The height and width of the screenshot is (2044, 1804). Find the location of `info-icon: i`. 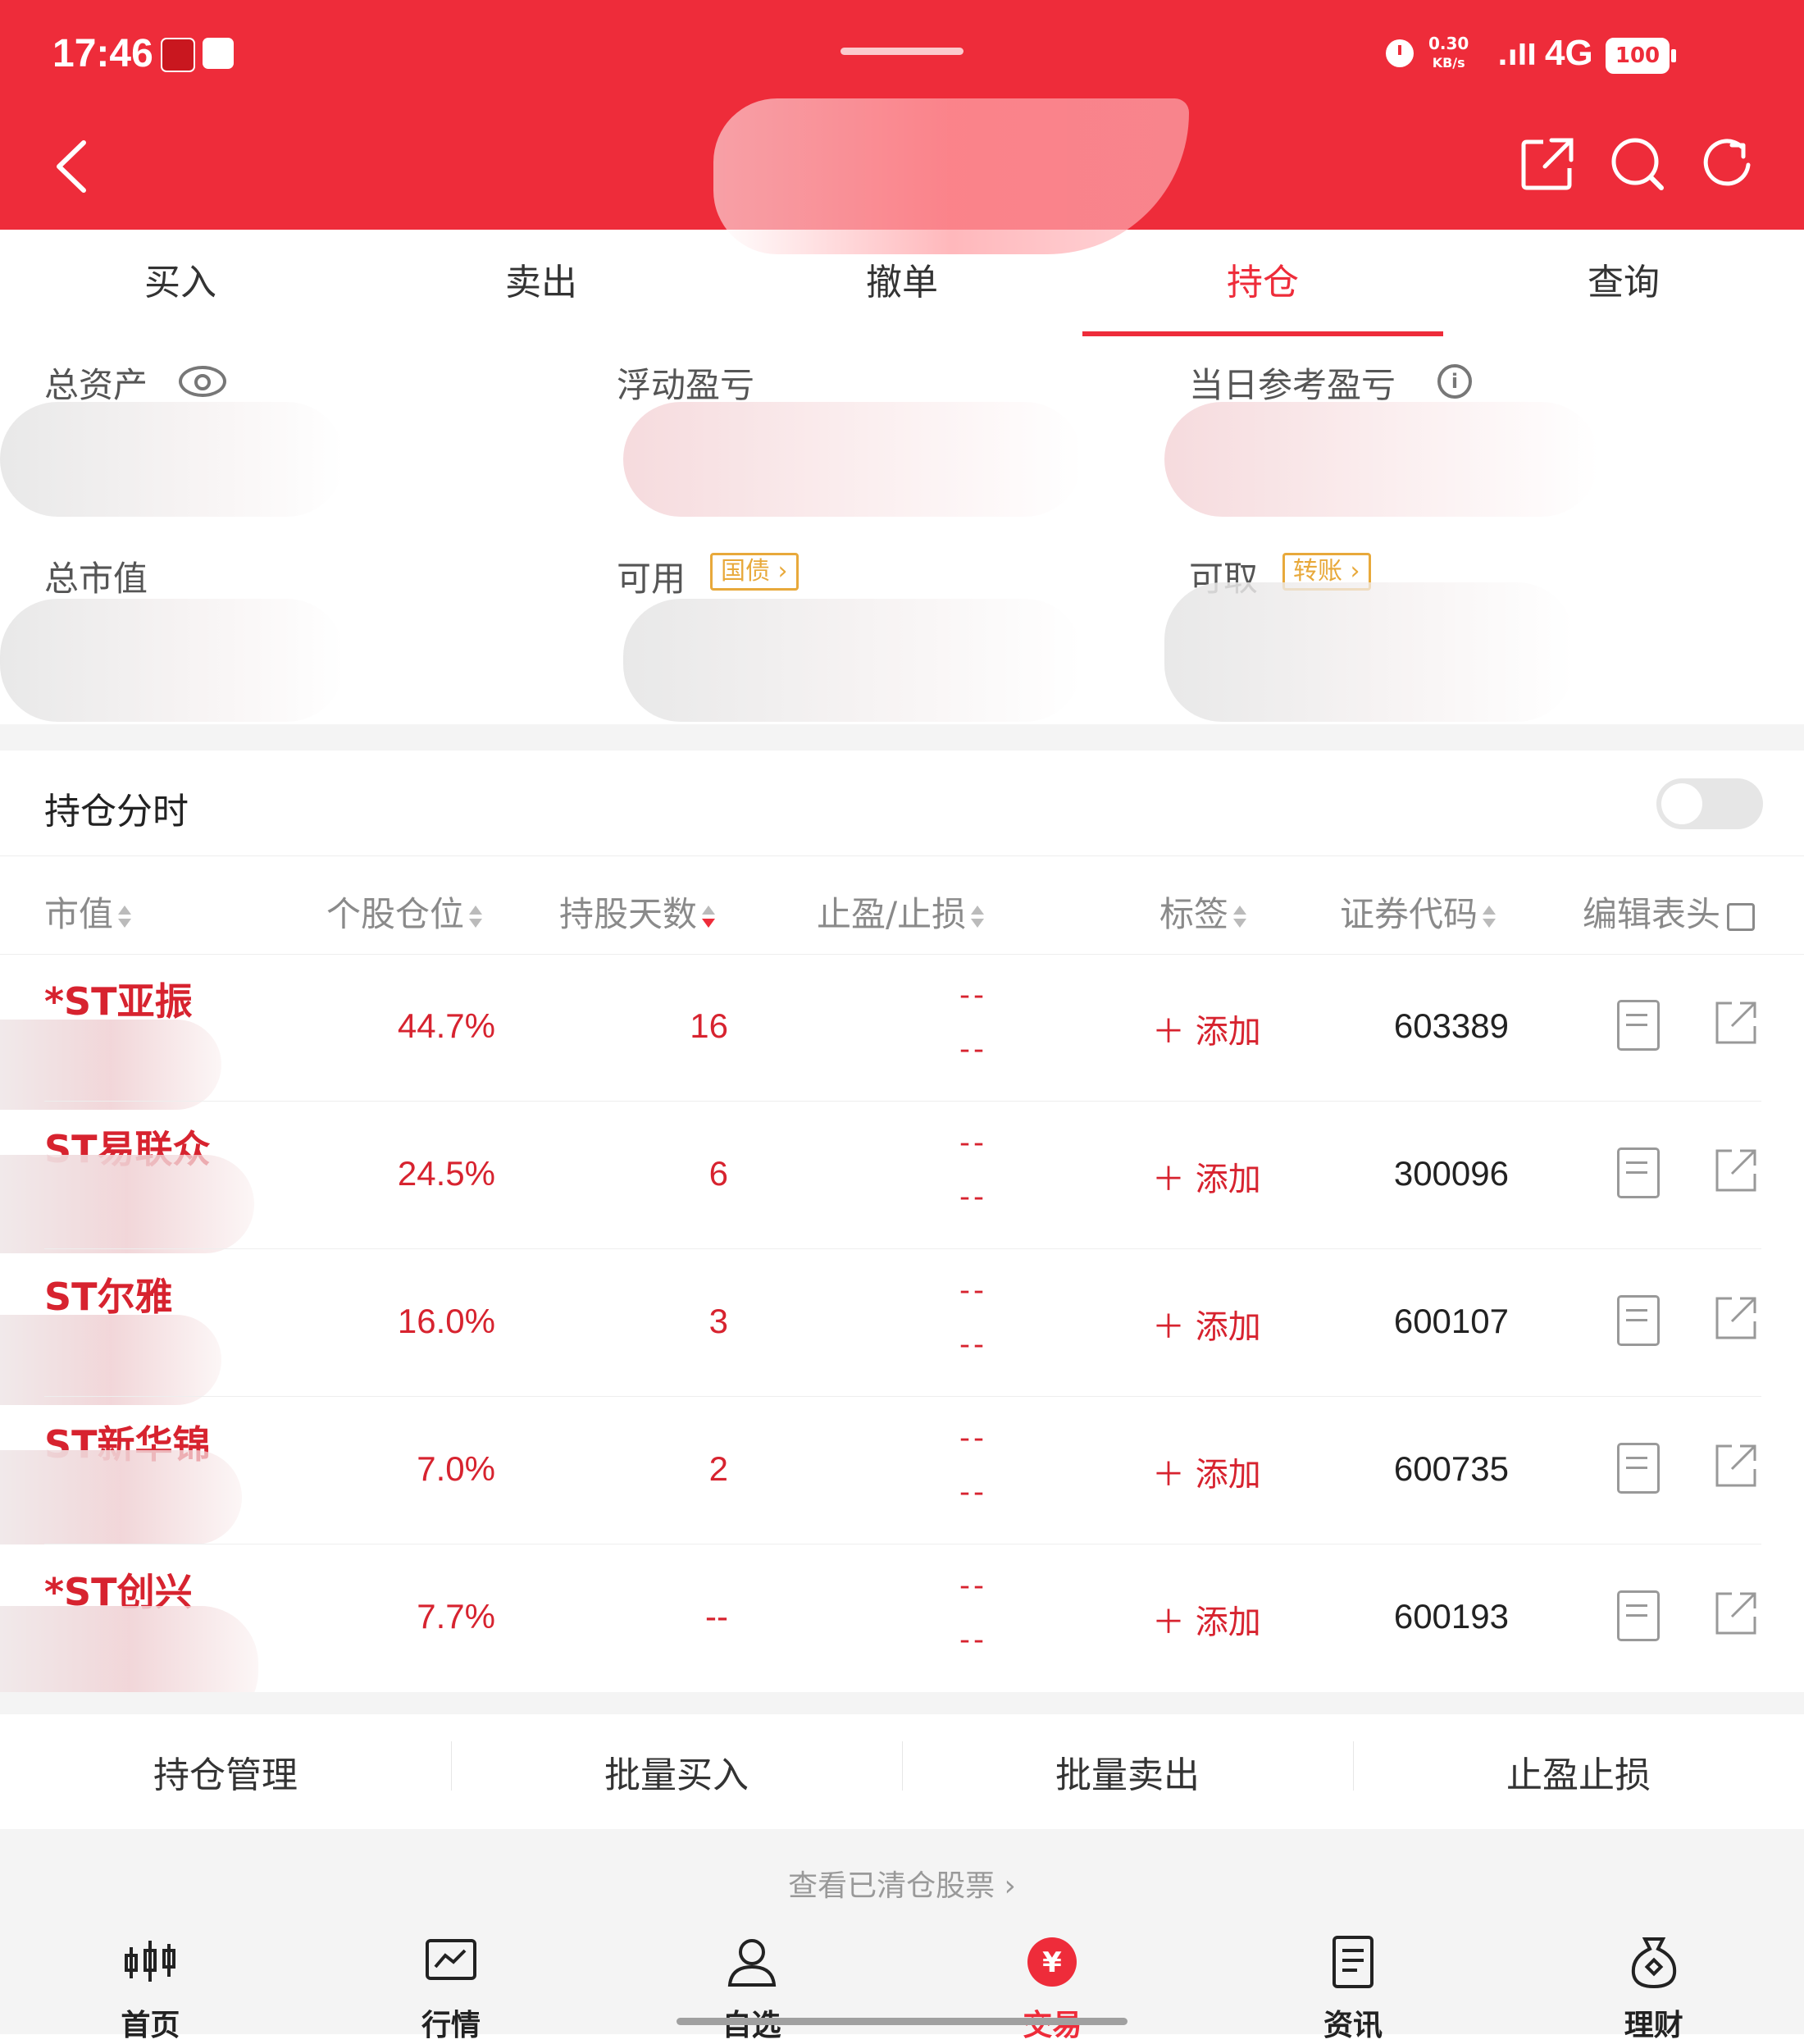

info-icon: i is located at coordinates (1454, 381).